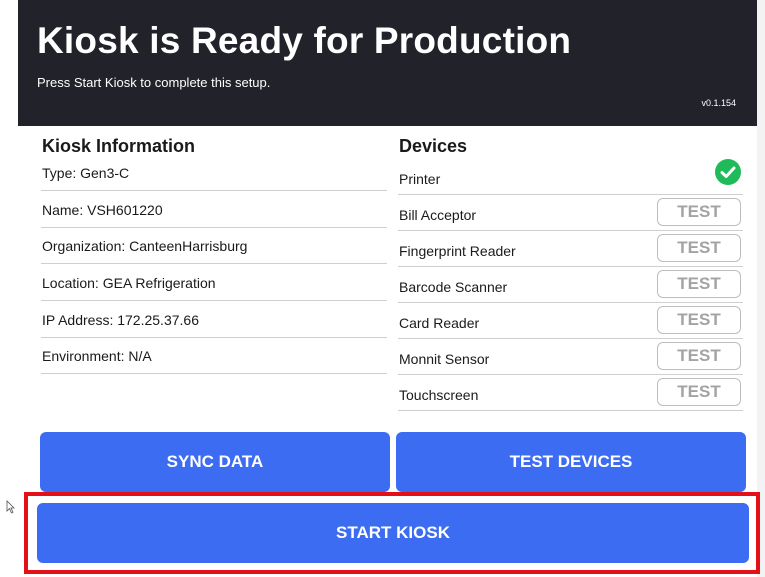 The width and height of the screenshot is (765, 577). Describe the element at coordinates (214, 320) in the screenshot. I see `info-row-ip-address: IP Address: 172.25.37.66` at that location.